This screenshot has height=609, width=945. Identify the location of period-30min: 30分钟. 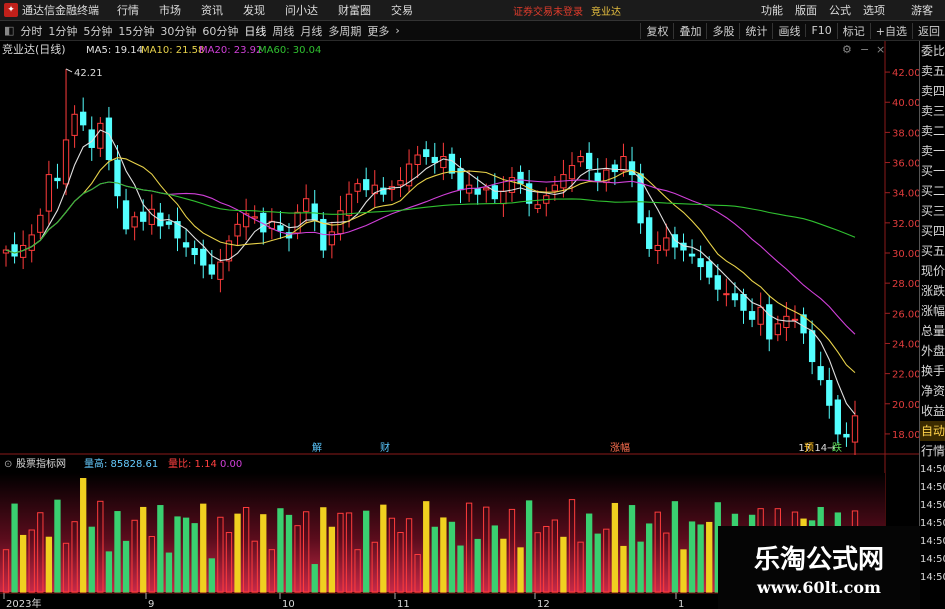
(178, 31).